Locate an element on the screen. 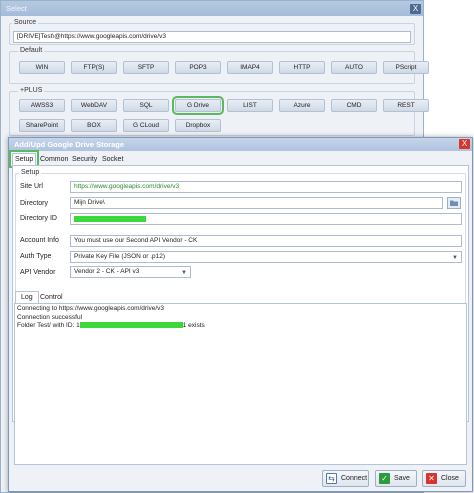  redacted-directory-id is located at coordinates (110, 218).